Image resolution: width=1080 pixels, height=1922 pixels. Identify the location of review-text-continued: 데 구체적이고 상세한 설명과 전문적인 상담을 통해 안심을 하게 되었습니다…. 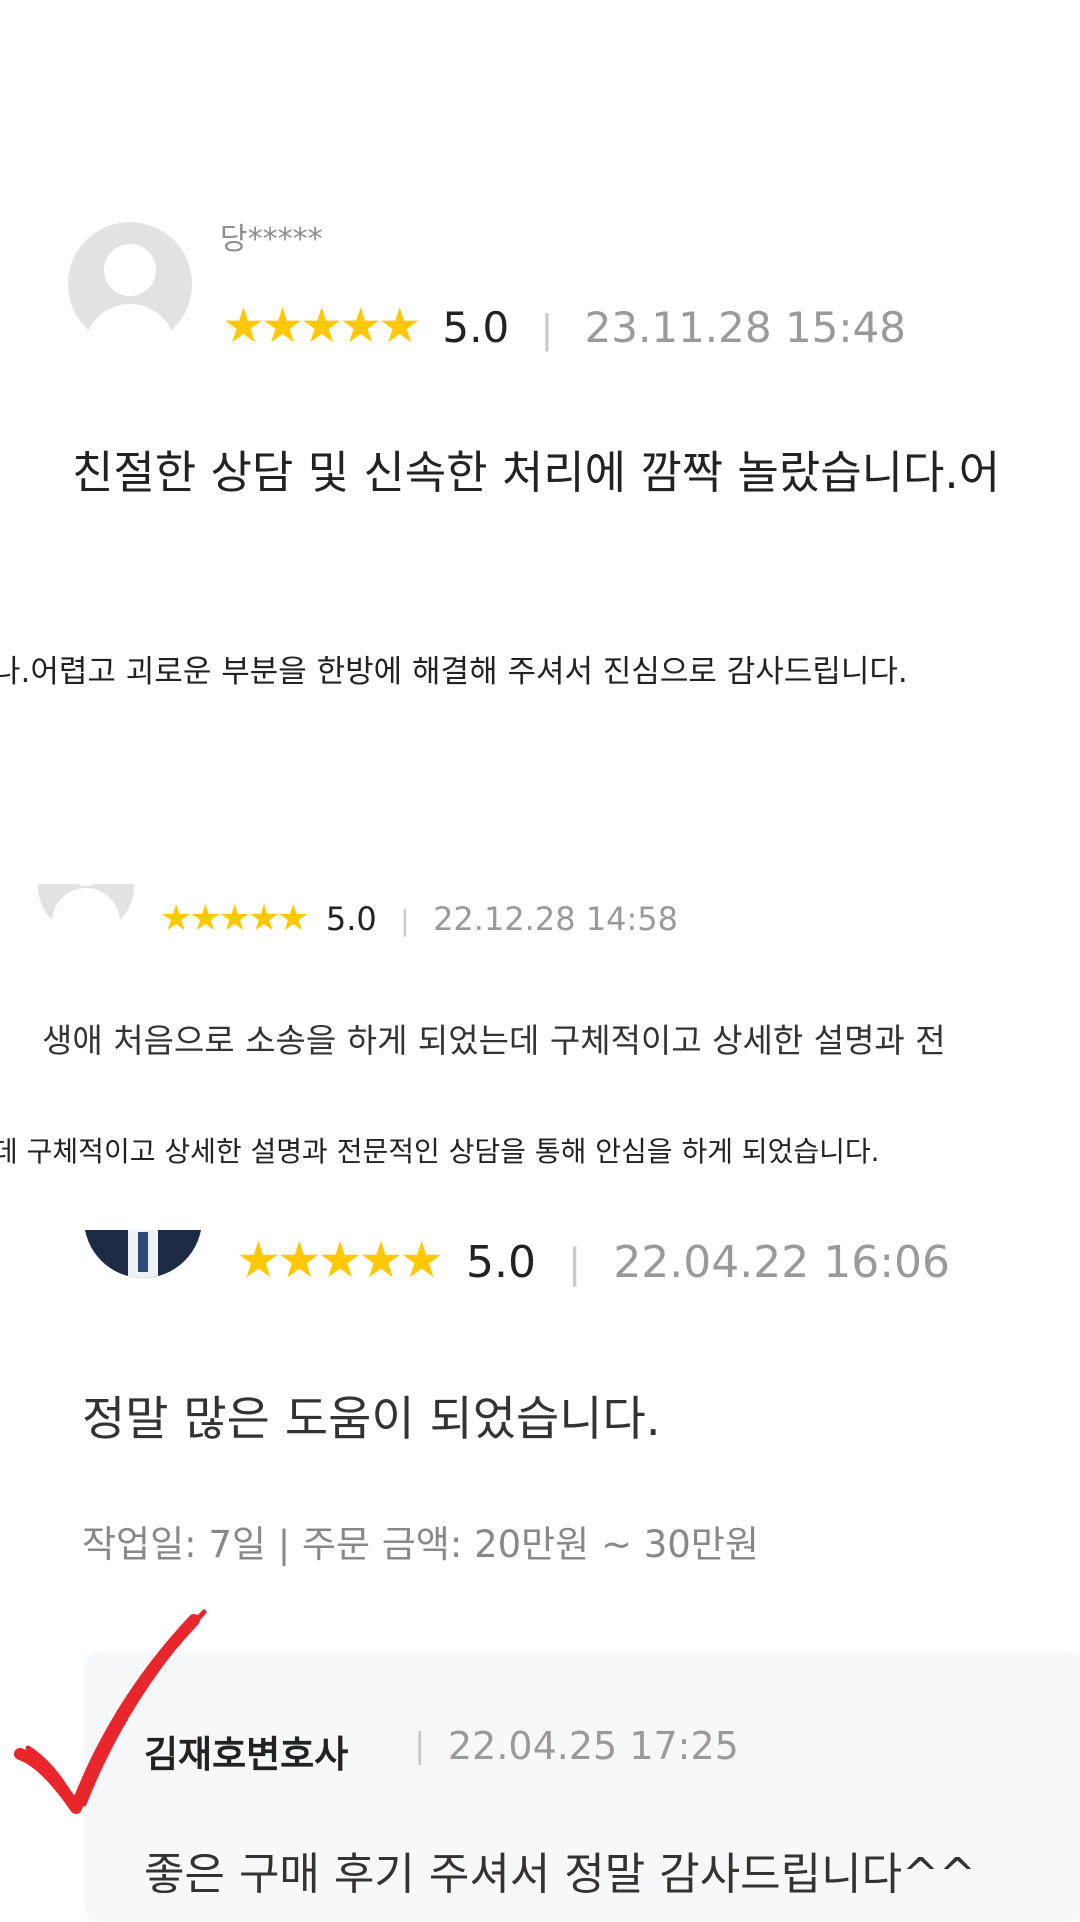
(440, 1151).